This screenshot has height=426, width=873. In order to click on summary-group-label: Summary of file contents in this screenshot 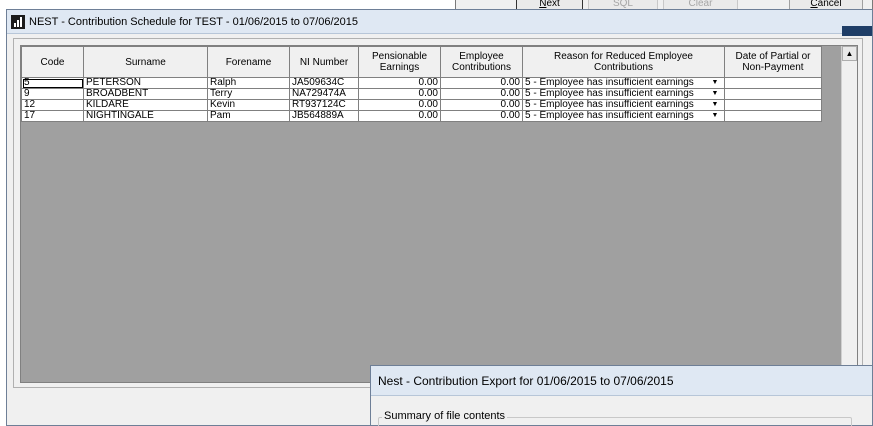, I will do `click(445, 416)`.